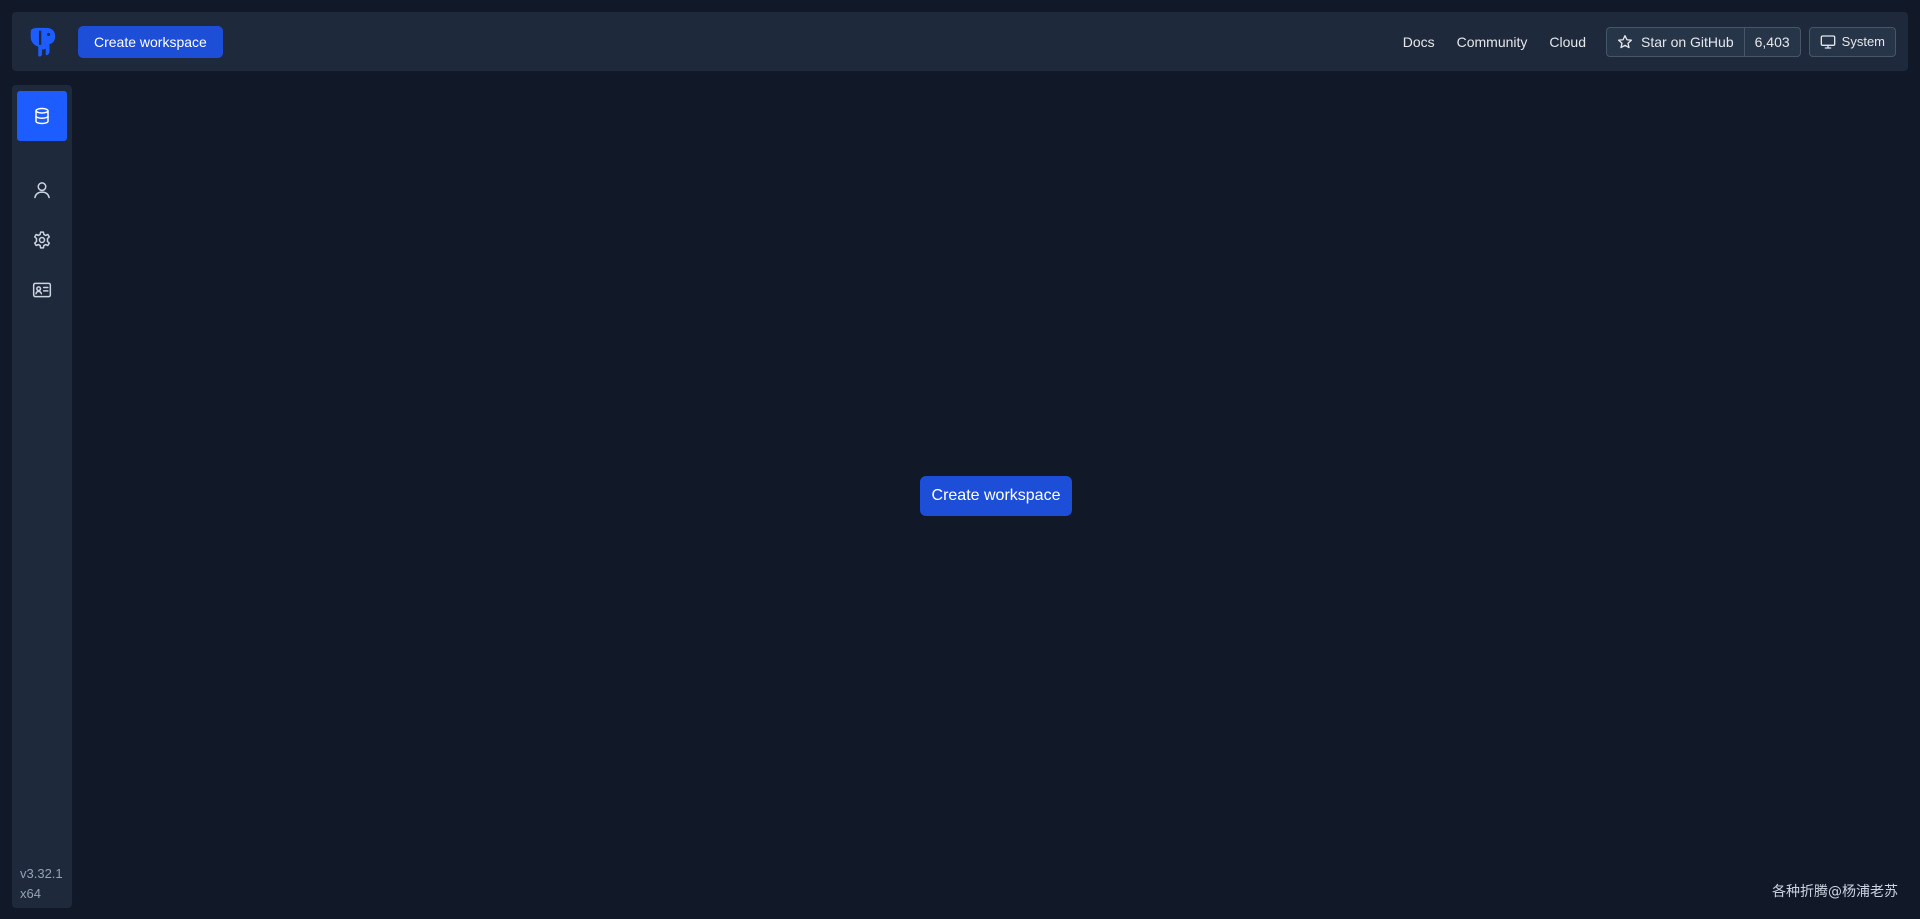  I want to click on header-create-workspace-button: Create workspace, so click(150, 41).